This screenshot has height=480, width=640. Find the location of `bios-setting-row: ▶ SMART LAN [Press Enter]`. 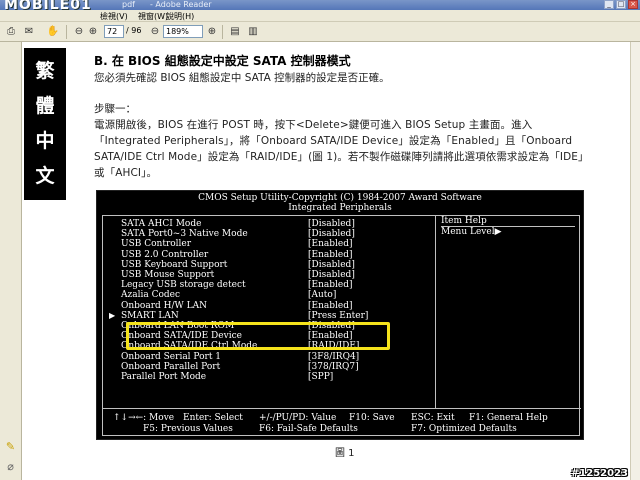

bios-setting-row: ▶ SMART LAN [Press Enter] is located at coordinates (269, 316).